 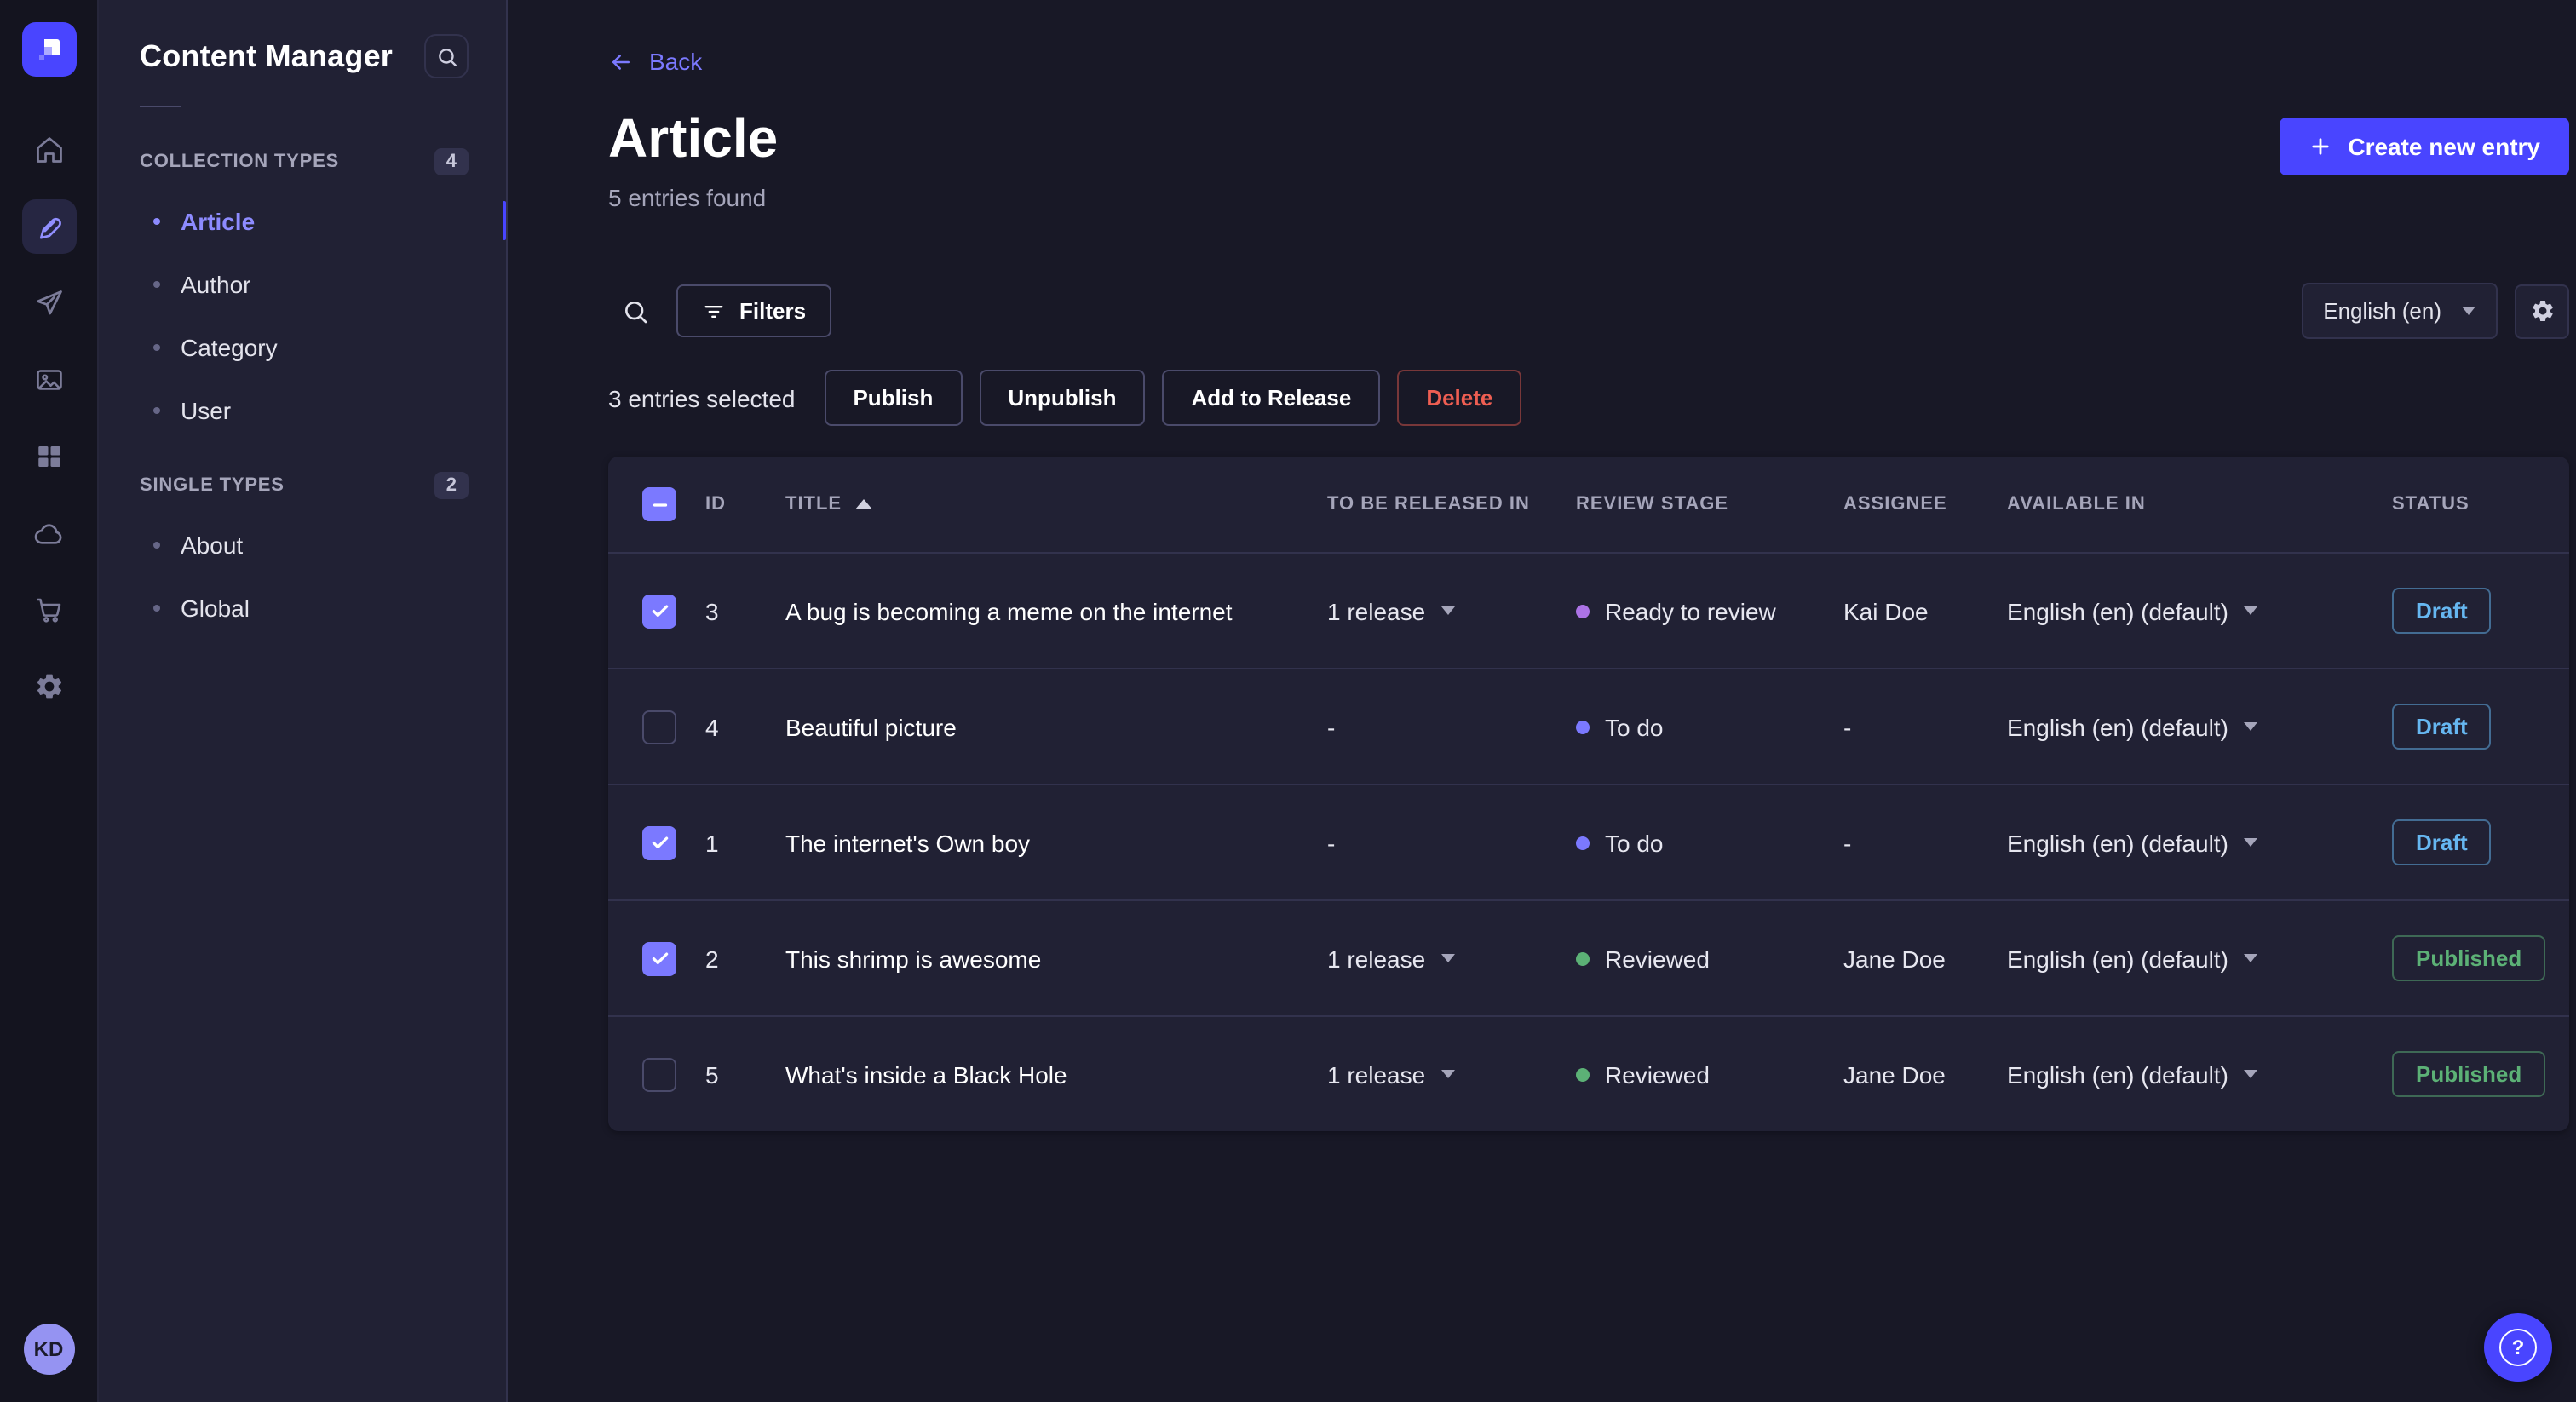 What do you see at coordinates (2320, 145) in the screenshot?
I see `plus-icon` at bounding box center [2320, 145].